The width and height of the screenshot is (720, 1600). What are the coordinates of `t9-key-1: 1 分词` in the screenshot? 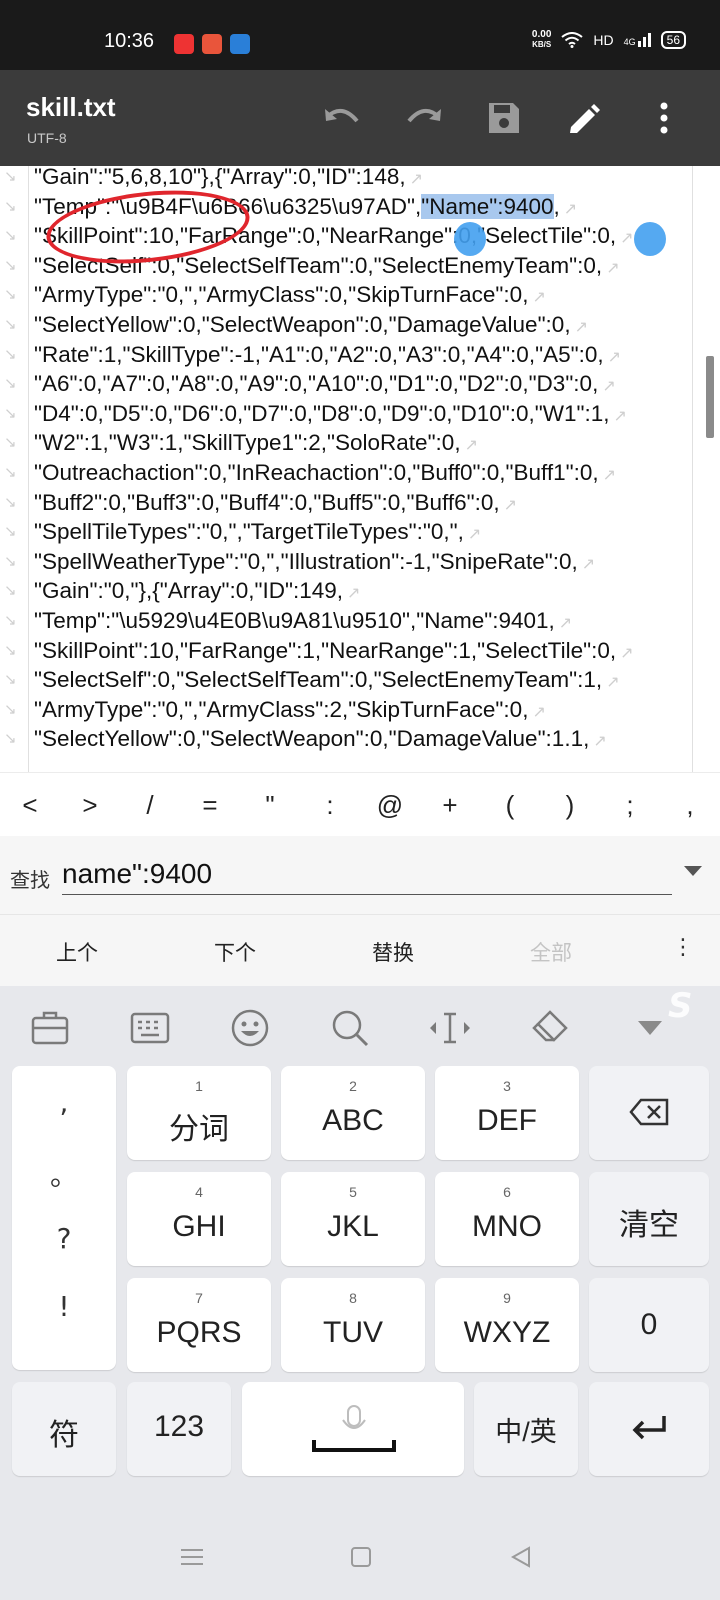 It's located at (199, 1113).